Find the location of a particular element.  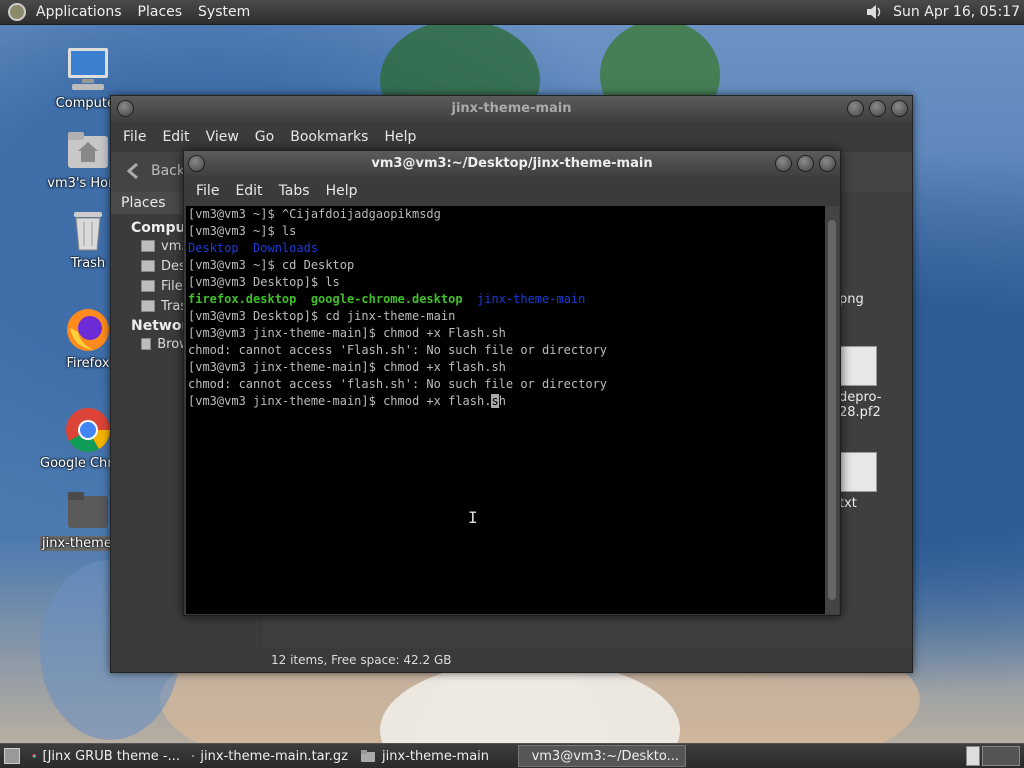

computer-icon is located at coordinates (88, 69).